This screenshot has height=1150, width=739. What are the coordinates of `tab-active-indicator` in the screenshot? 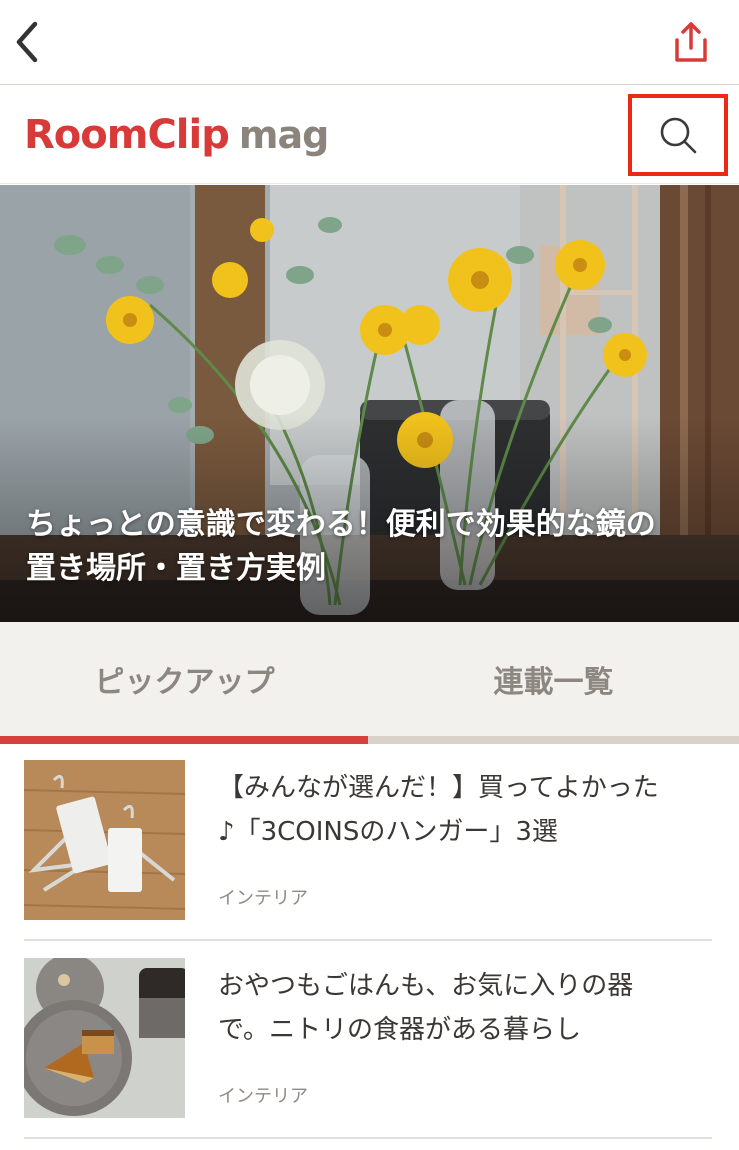 It's located at (184, 740).